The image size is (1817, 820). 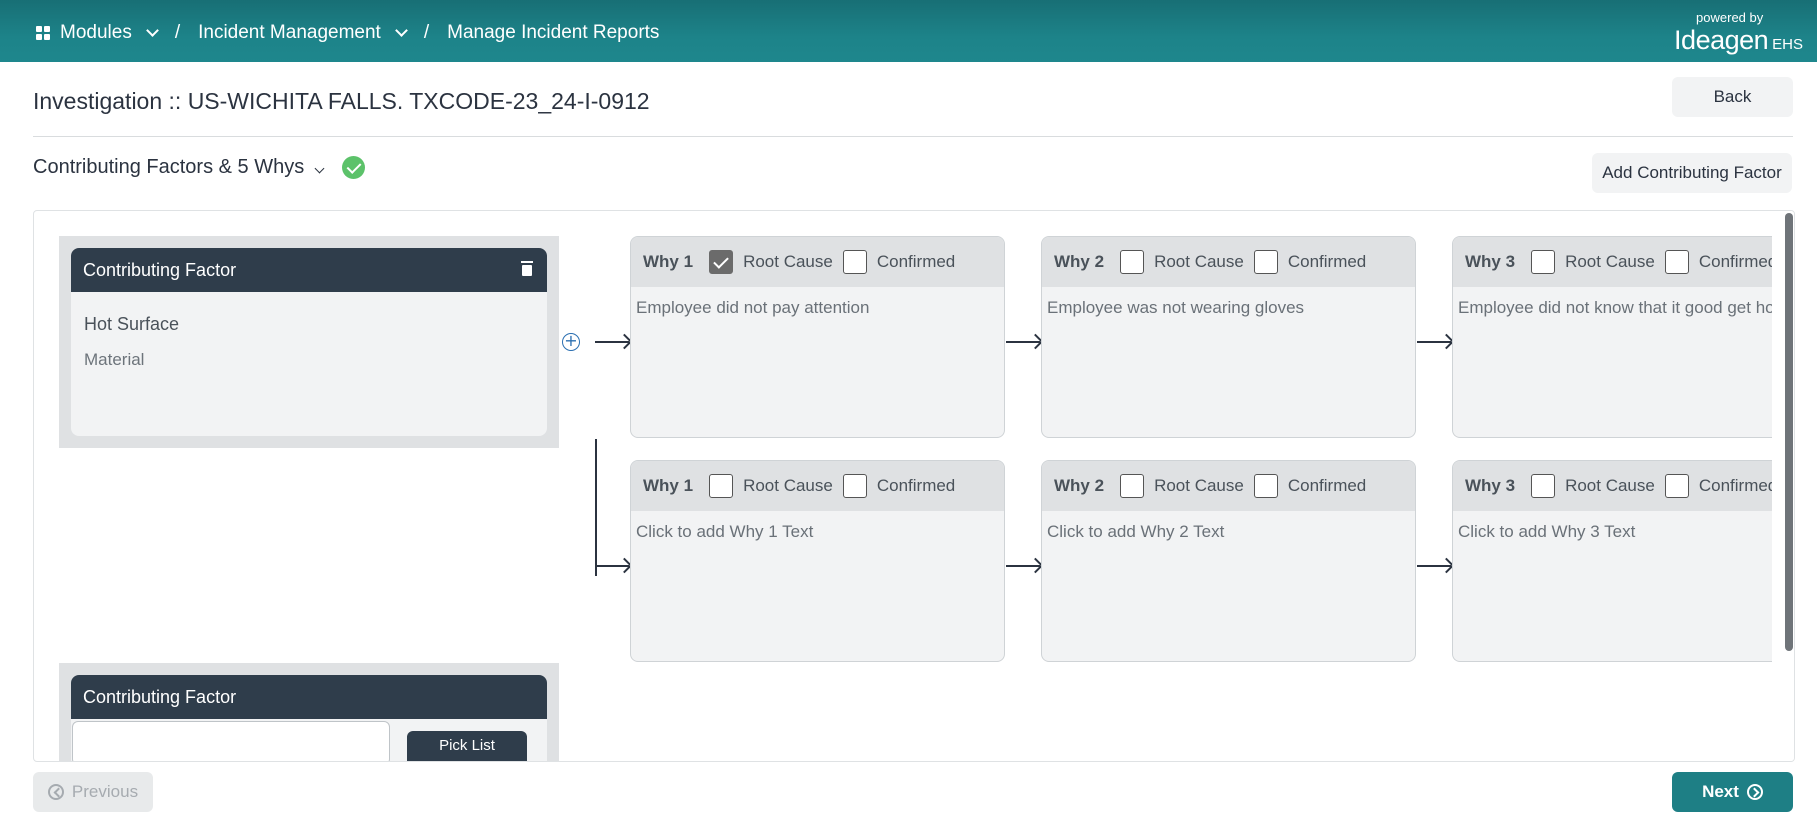 I want to click on add-contributing-factor-button: Add Contributing Factor, so click(x=1692, y=173).